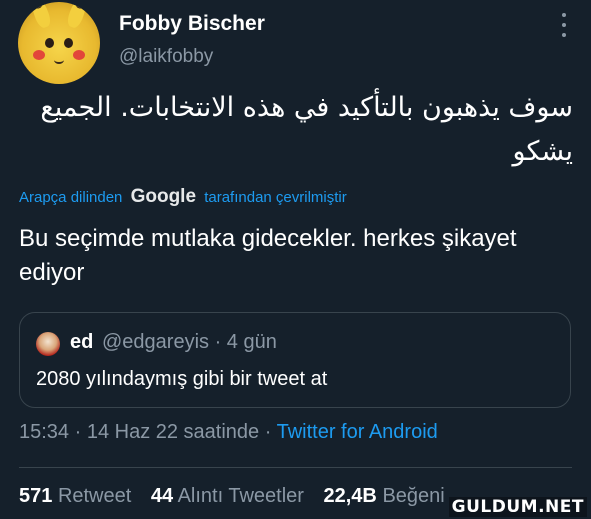 This screenshot has width=591, height=519. Describe the element at coordinates (162, 496) in the screenshot. I see `quotes-count: 44` at that location.